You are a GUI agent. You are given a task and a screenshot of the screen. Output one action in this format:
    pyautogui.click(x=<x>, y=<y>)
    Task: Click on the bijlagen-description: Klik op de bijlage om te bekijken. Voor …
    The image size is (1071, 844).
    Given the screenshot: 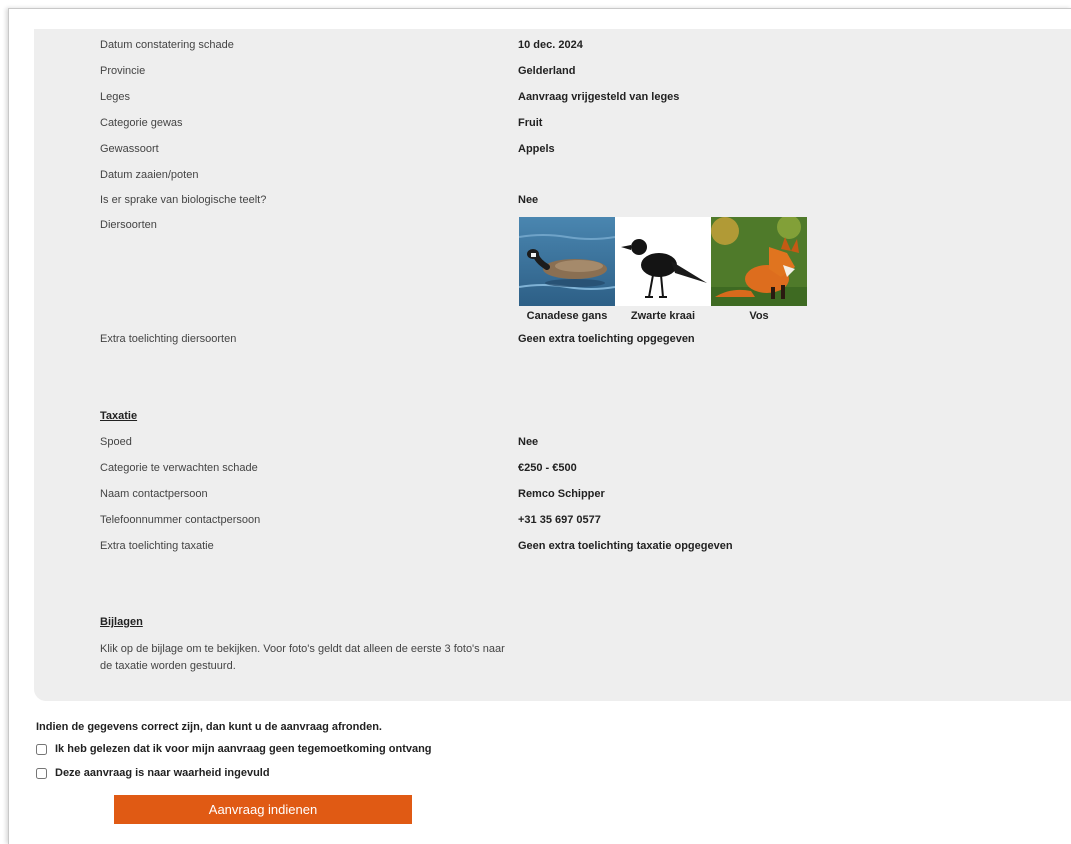 What is the action you would take?
    pyautogui.click(x=302, y=657)
    